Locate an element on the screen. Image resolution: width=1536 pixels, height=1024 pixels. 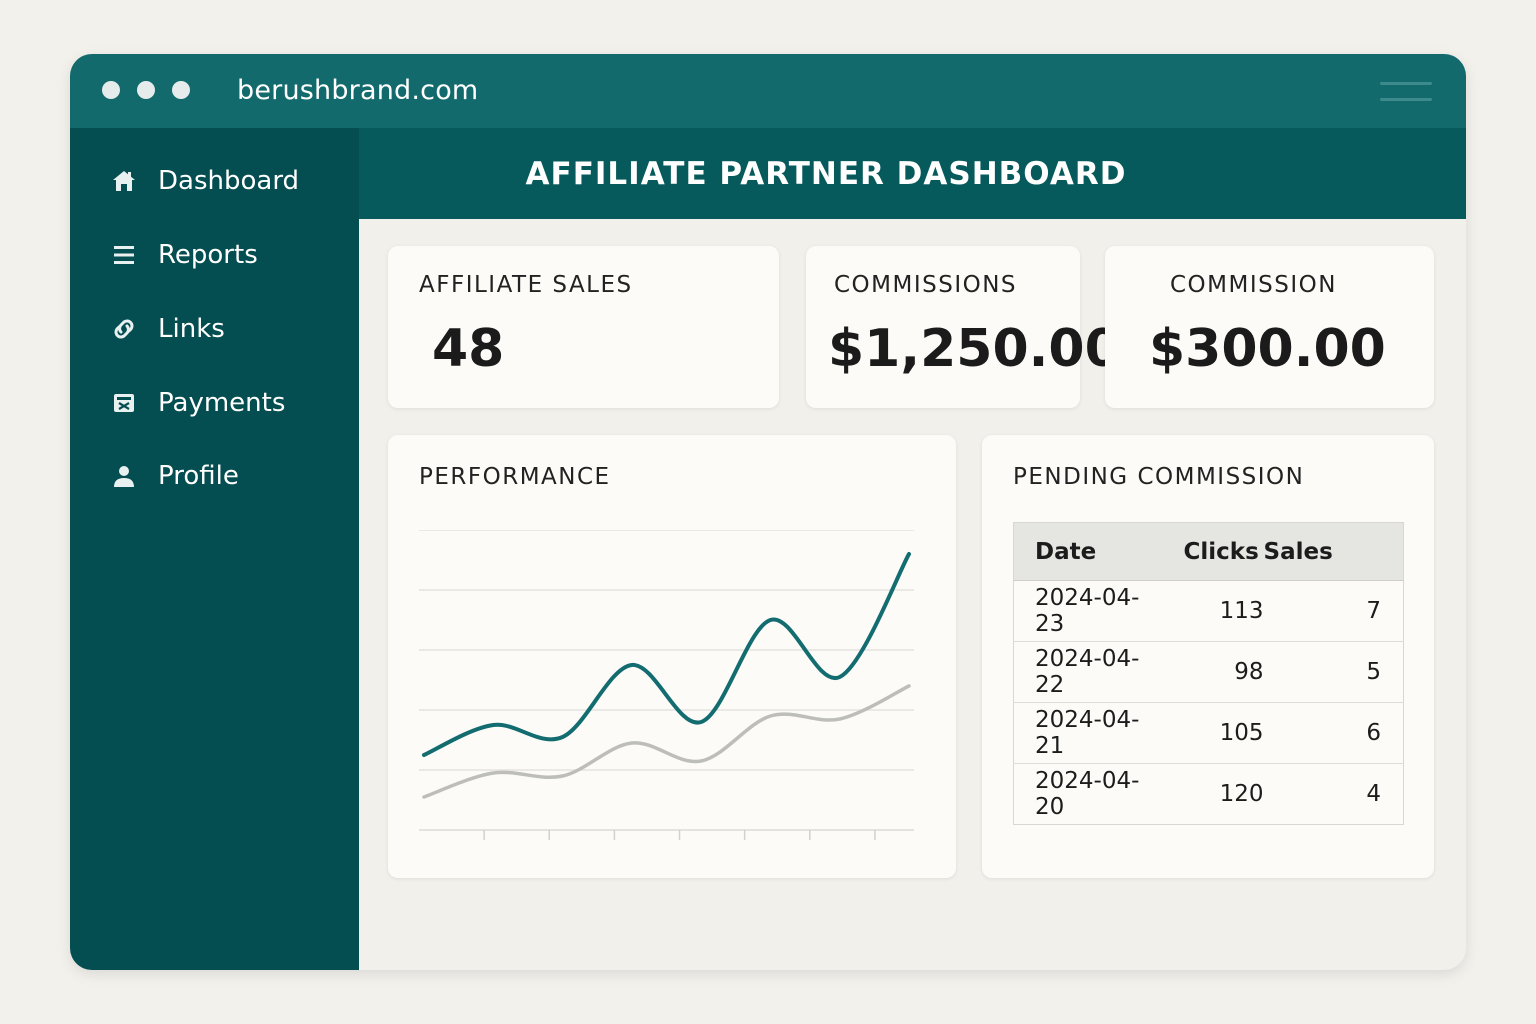
table-row: 2024-04-20 120 4 is located at coordinates (1208, 794).